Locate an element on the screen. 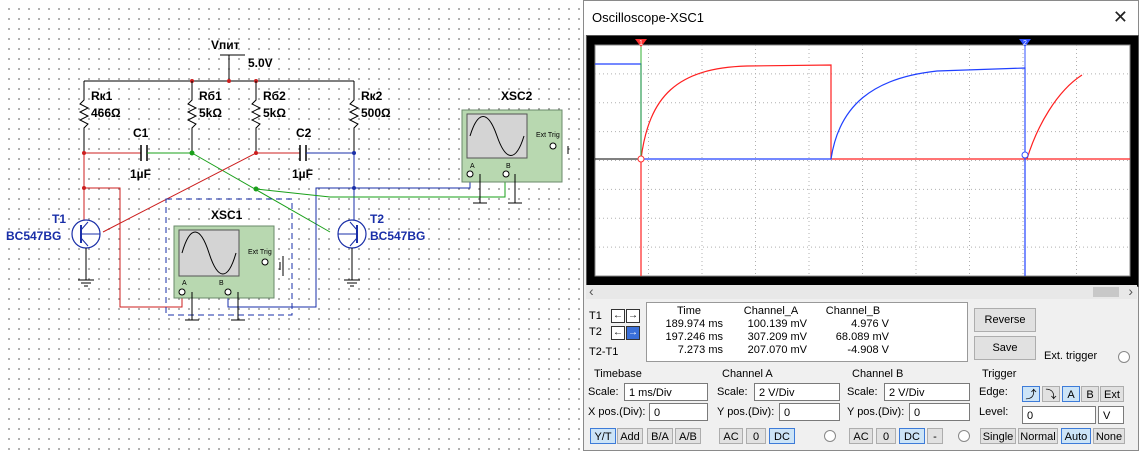 The image size is (1139, 451). save-button: Save is located at coordinates (1005, 348).